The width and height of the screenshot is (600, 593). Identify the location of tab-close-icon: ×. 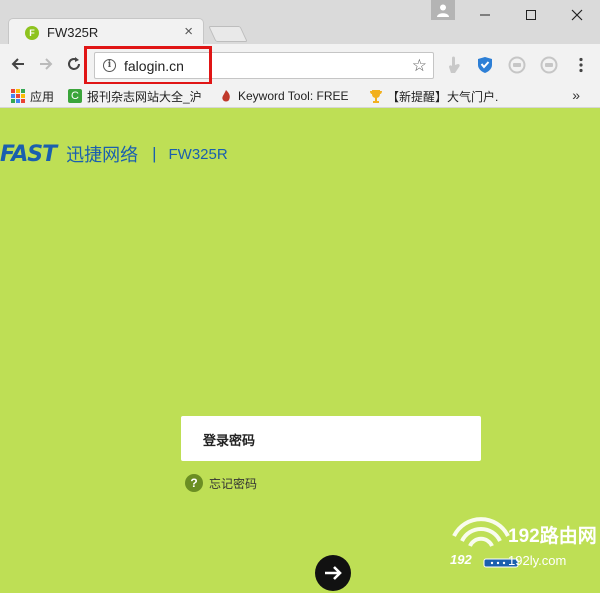
(188, 31).